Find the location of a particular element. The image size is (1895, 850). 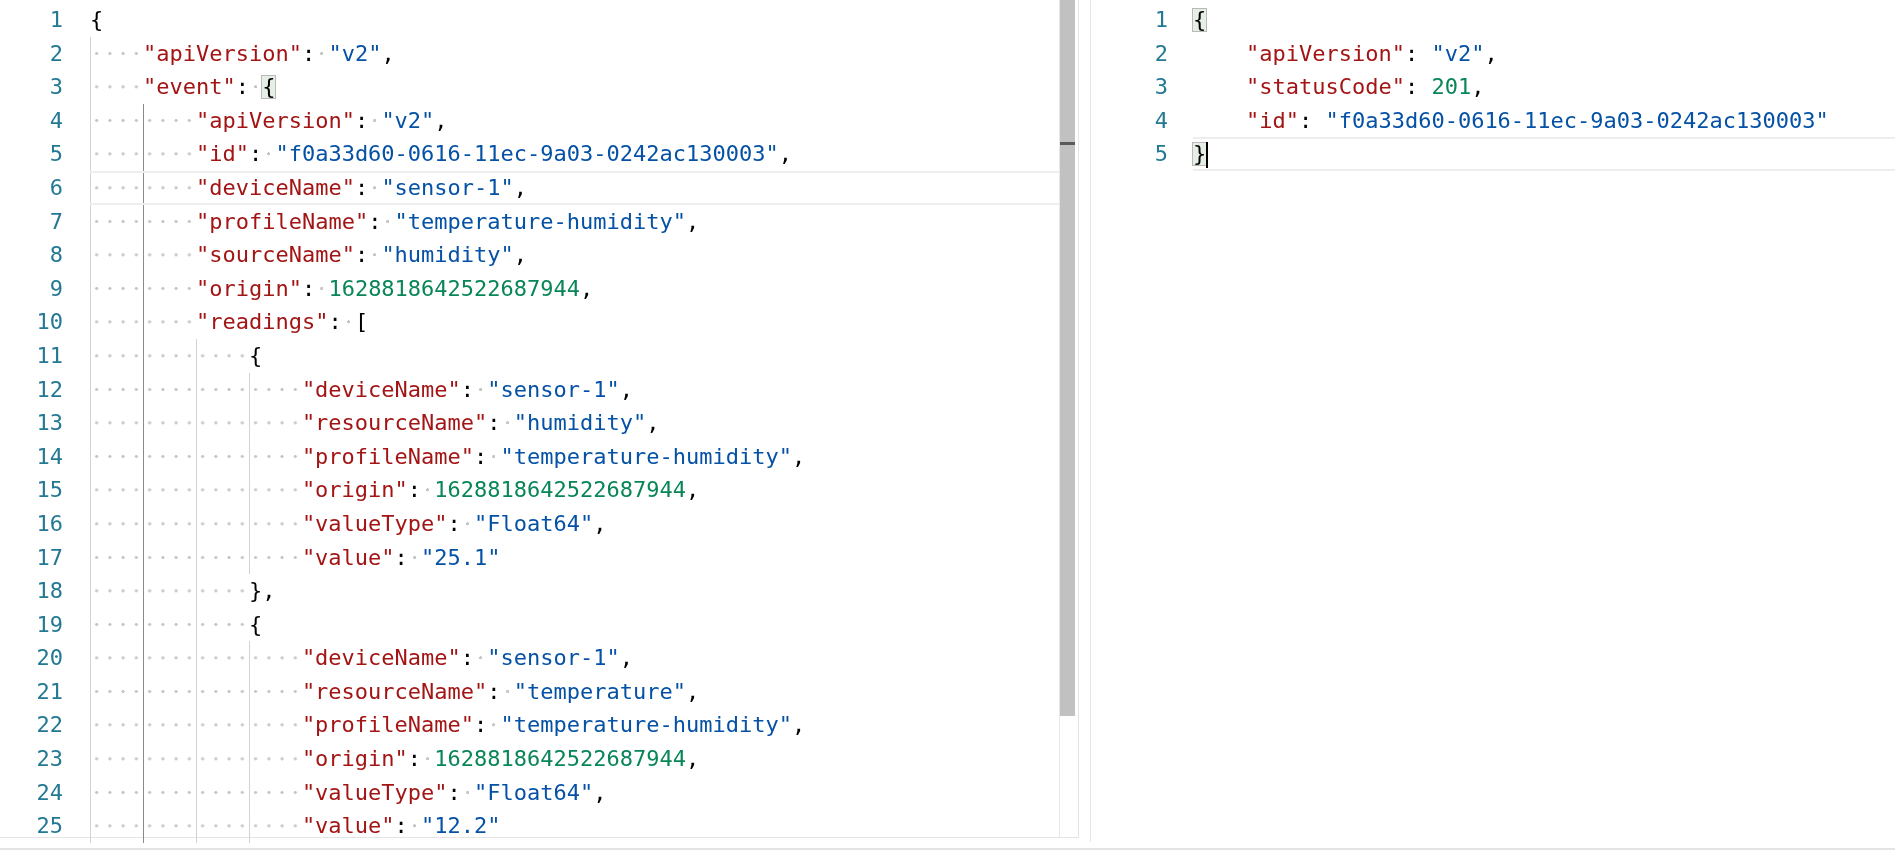

line-number: 8 is located at coordinates (56, 255).